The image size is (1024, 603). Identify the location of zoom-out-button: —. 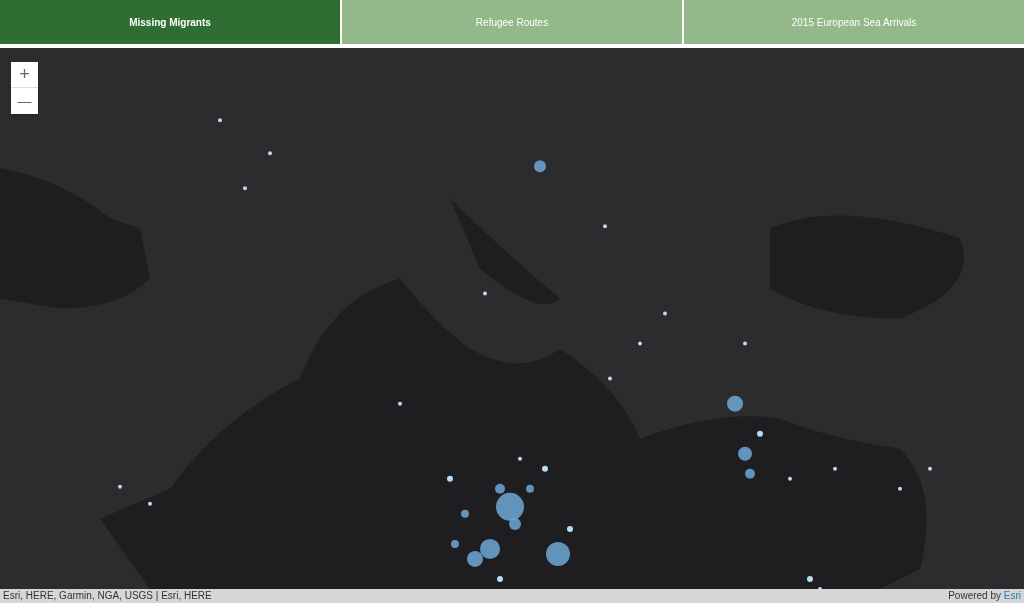
(24, 101).